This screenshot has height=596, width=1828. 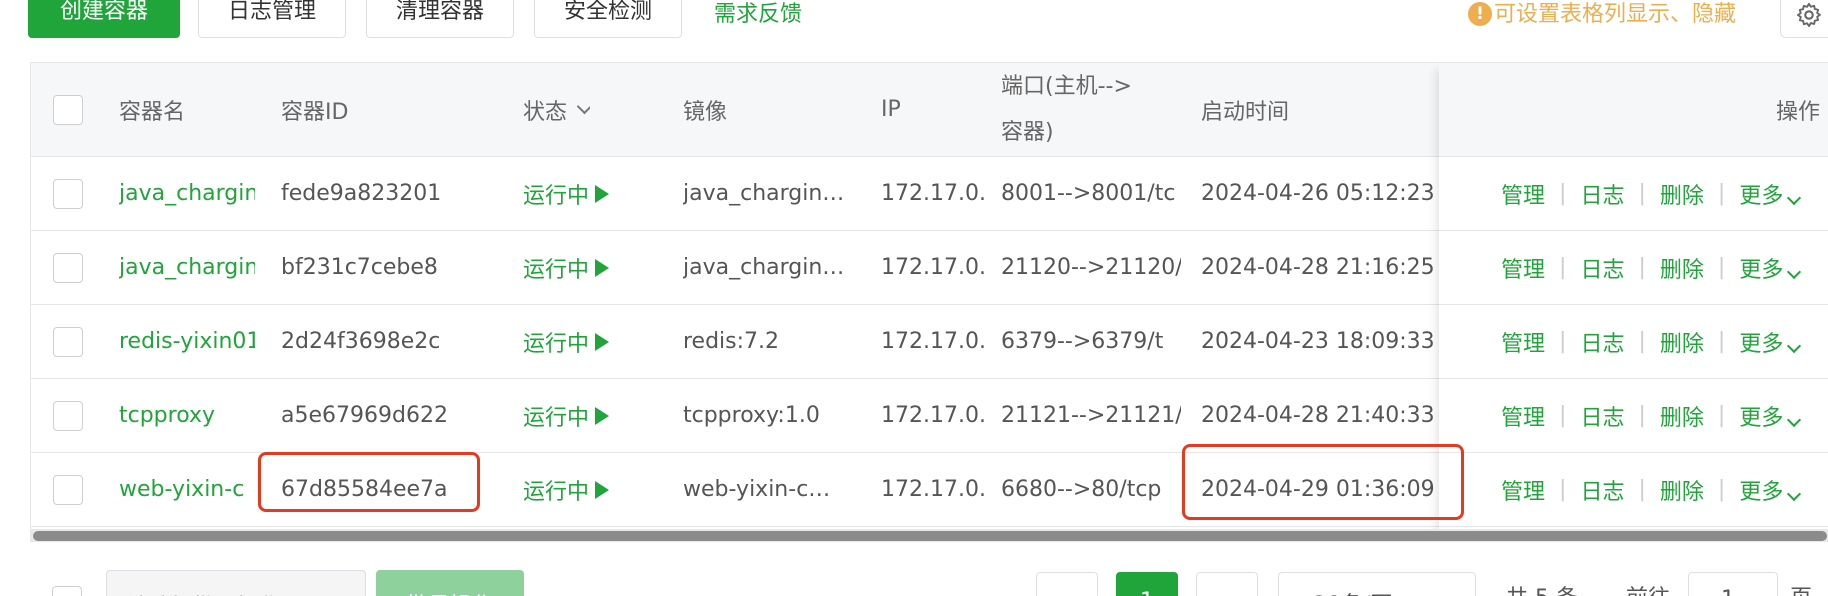 What do you see at coordinates (1808, 15) in the screenshot?
I see `gear-icon` at bounding box center [1808, 15].